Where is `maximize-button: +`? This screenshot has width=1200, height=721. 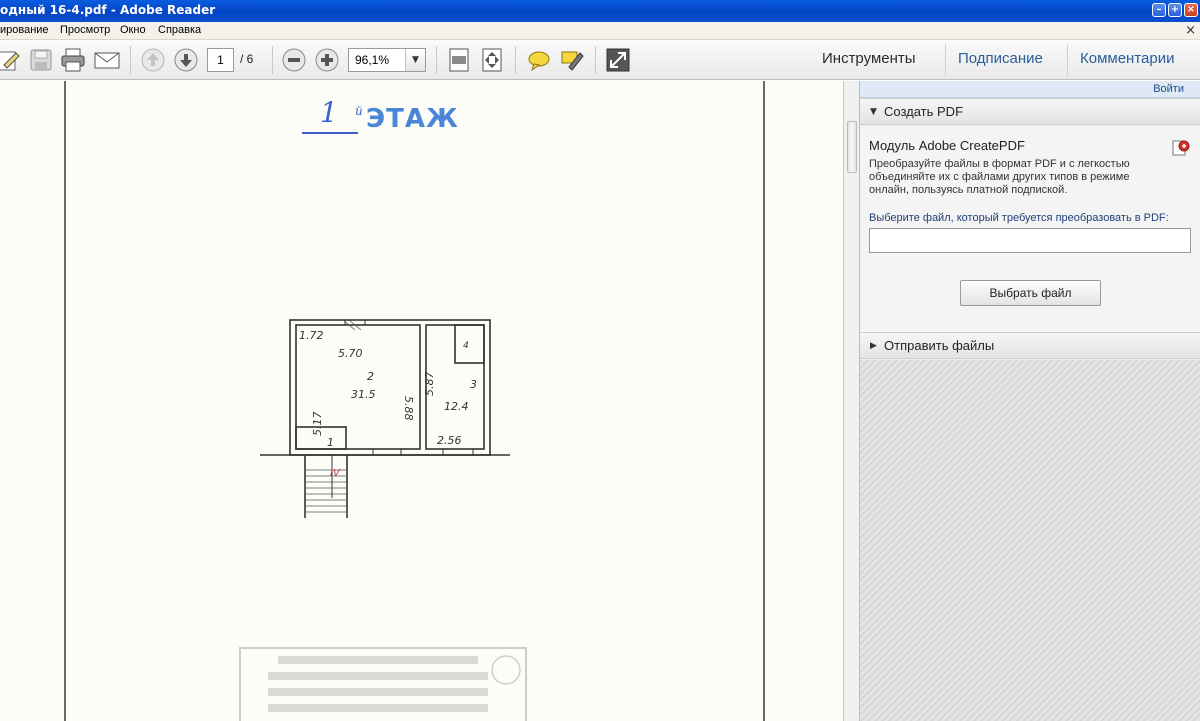
maximize-button: + is located at coordinates (1175, 10).